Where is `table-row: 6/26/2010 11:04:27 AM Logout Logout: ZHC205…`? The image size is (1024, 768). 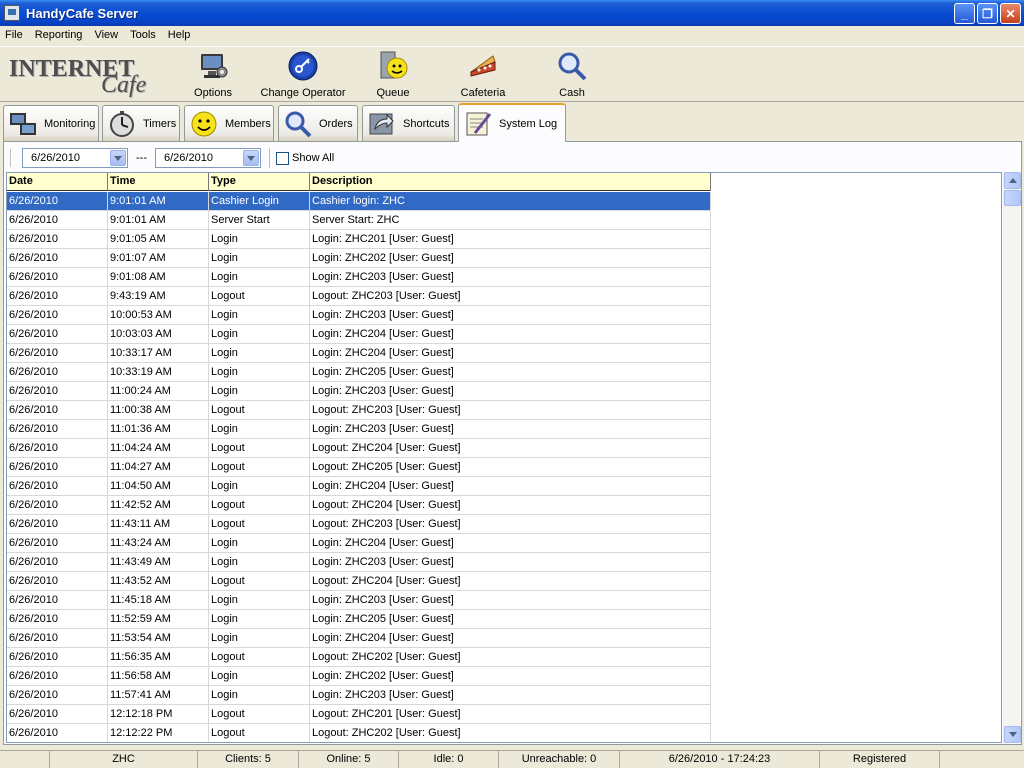 table-row: 6/26/2010 11:04:27 AM Logout Logout: ZHC205… is located at coordinates (359, 467).